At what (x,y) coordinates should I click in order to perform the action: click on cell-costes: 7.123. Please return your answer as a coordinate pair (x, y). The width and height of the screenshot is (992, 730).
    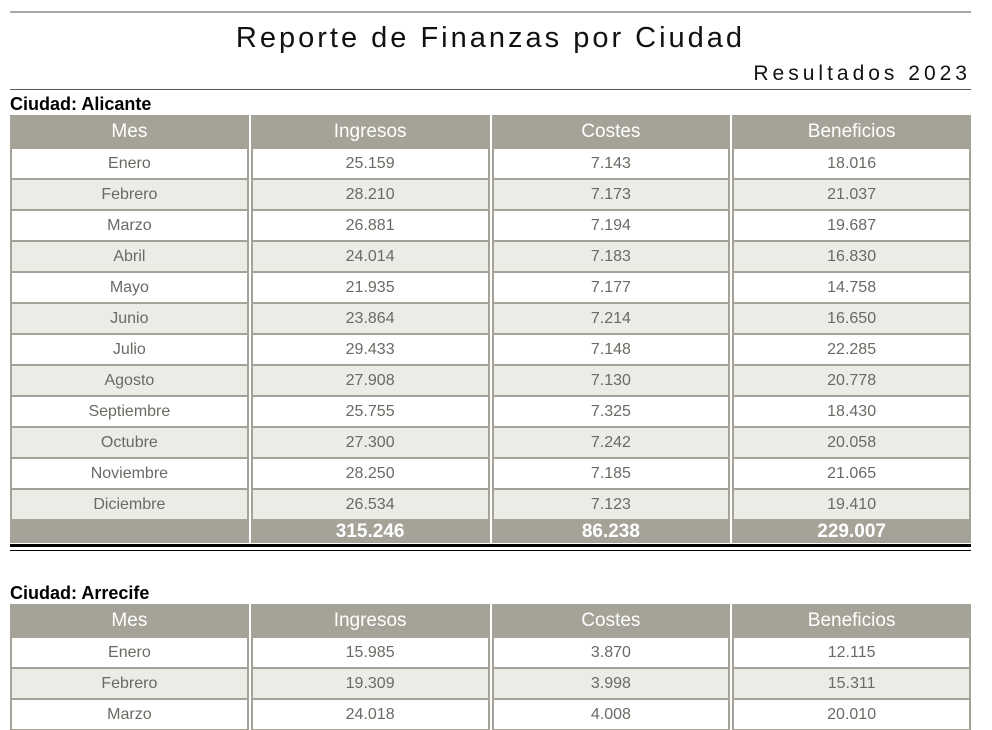
    Looking at the image, I should click on (611, 504).